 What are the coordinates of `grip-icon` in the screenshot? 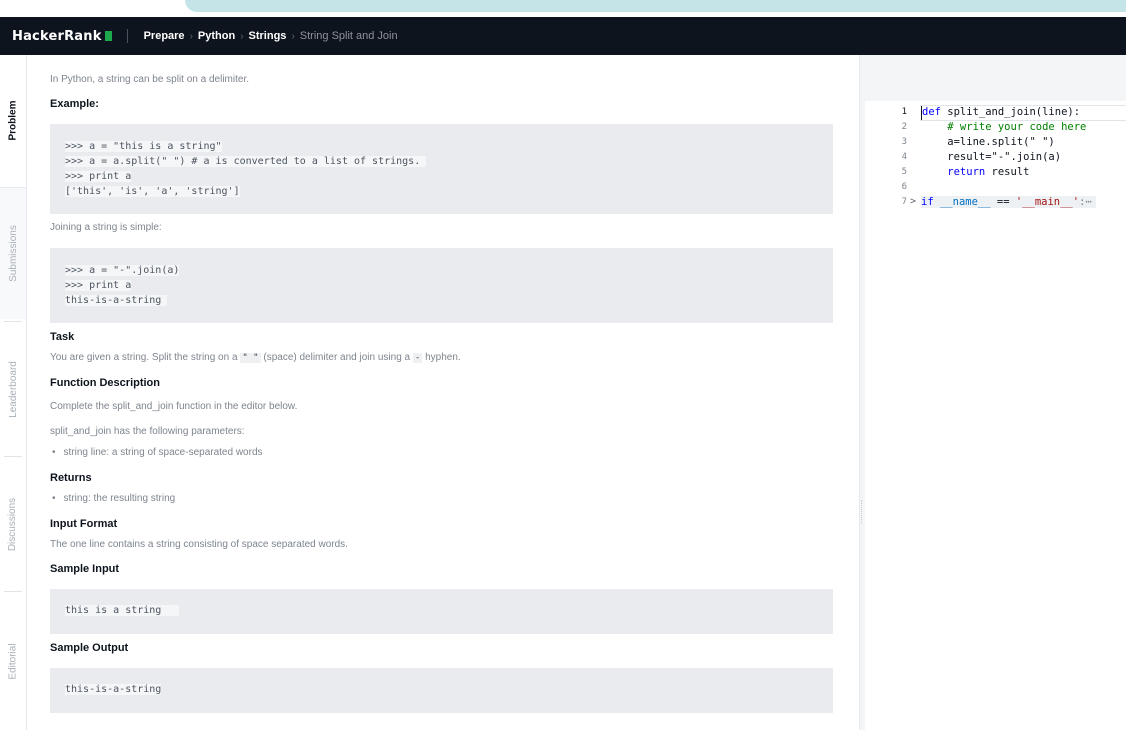 It's located at (862, 512).